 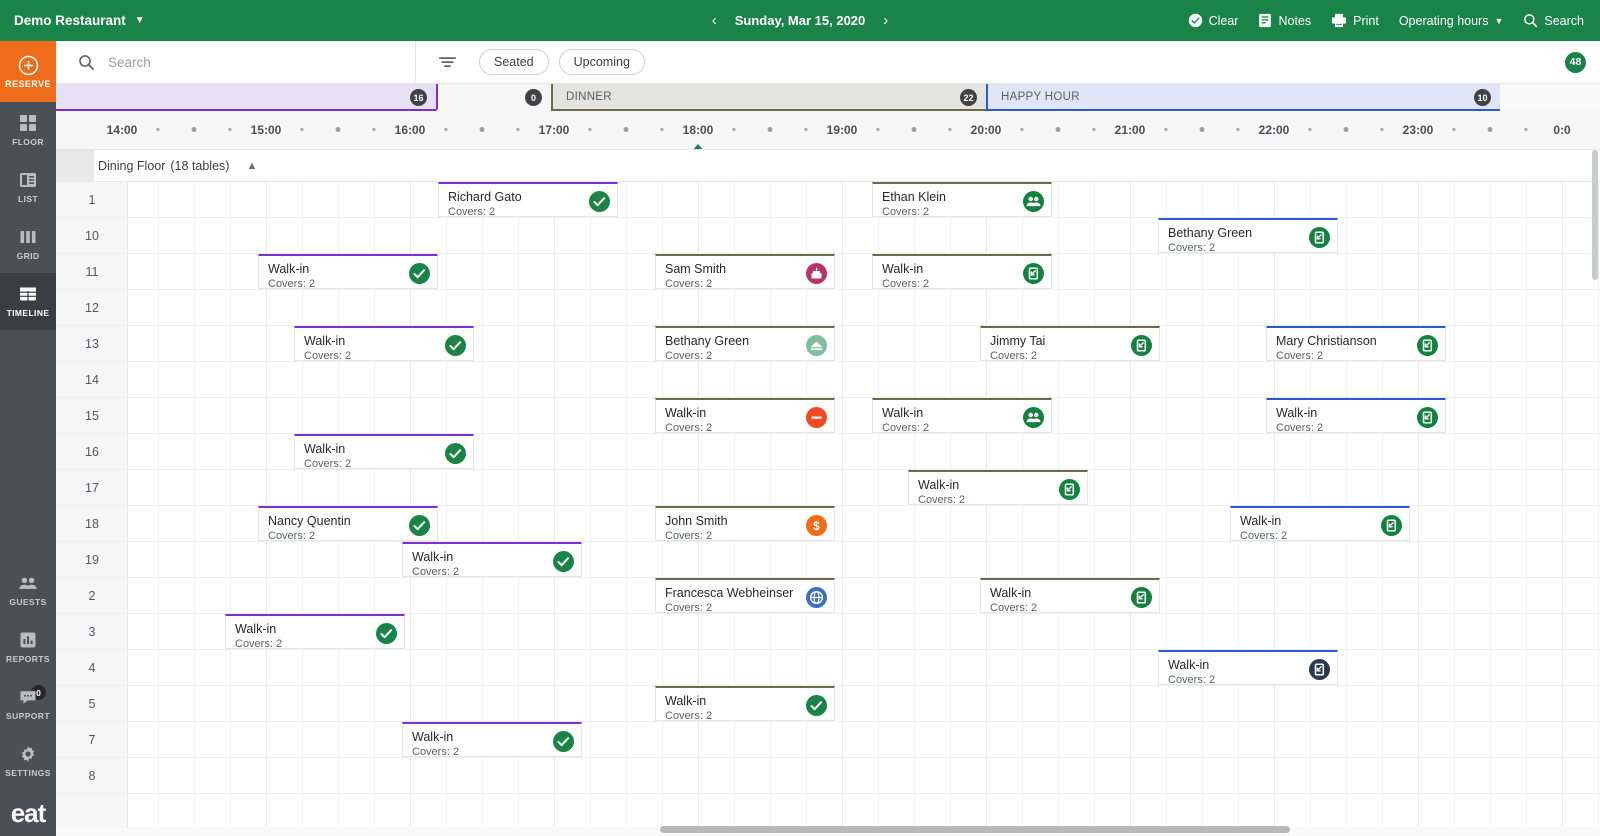 I want to click on reservation-block: Sam Smith Covers: 2, so click(x=745, y=271).